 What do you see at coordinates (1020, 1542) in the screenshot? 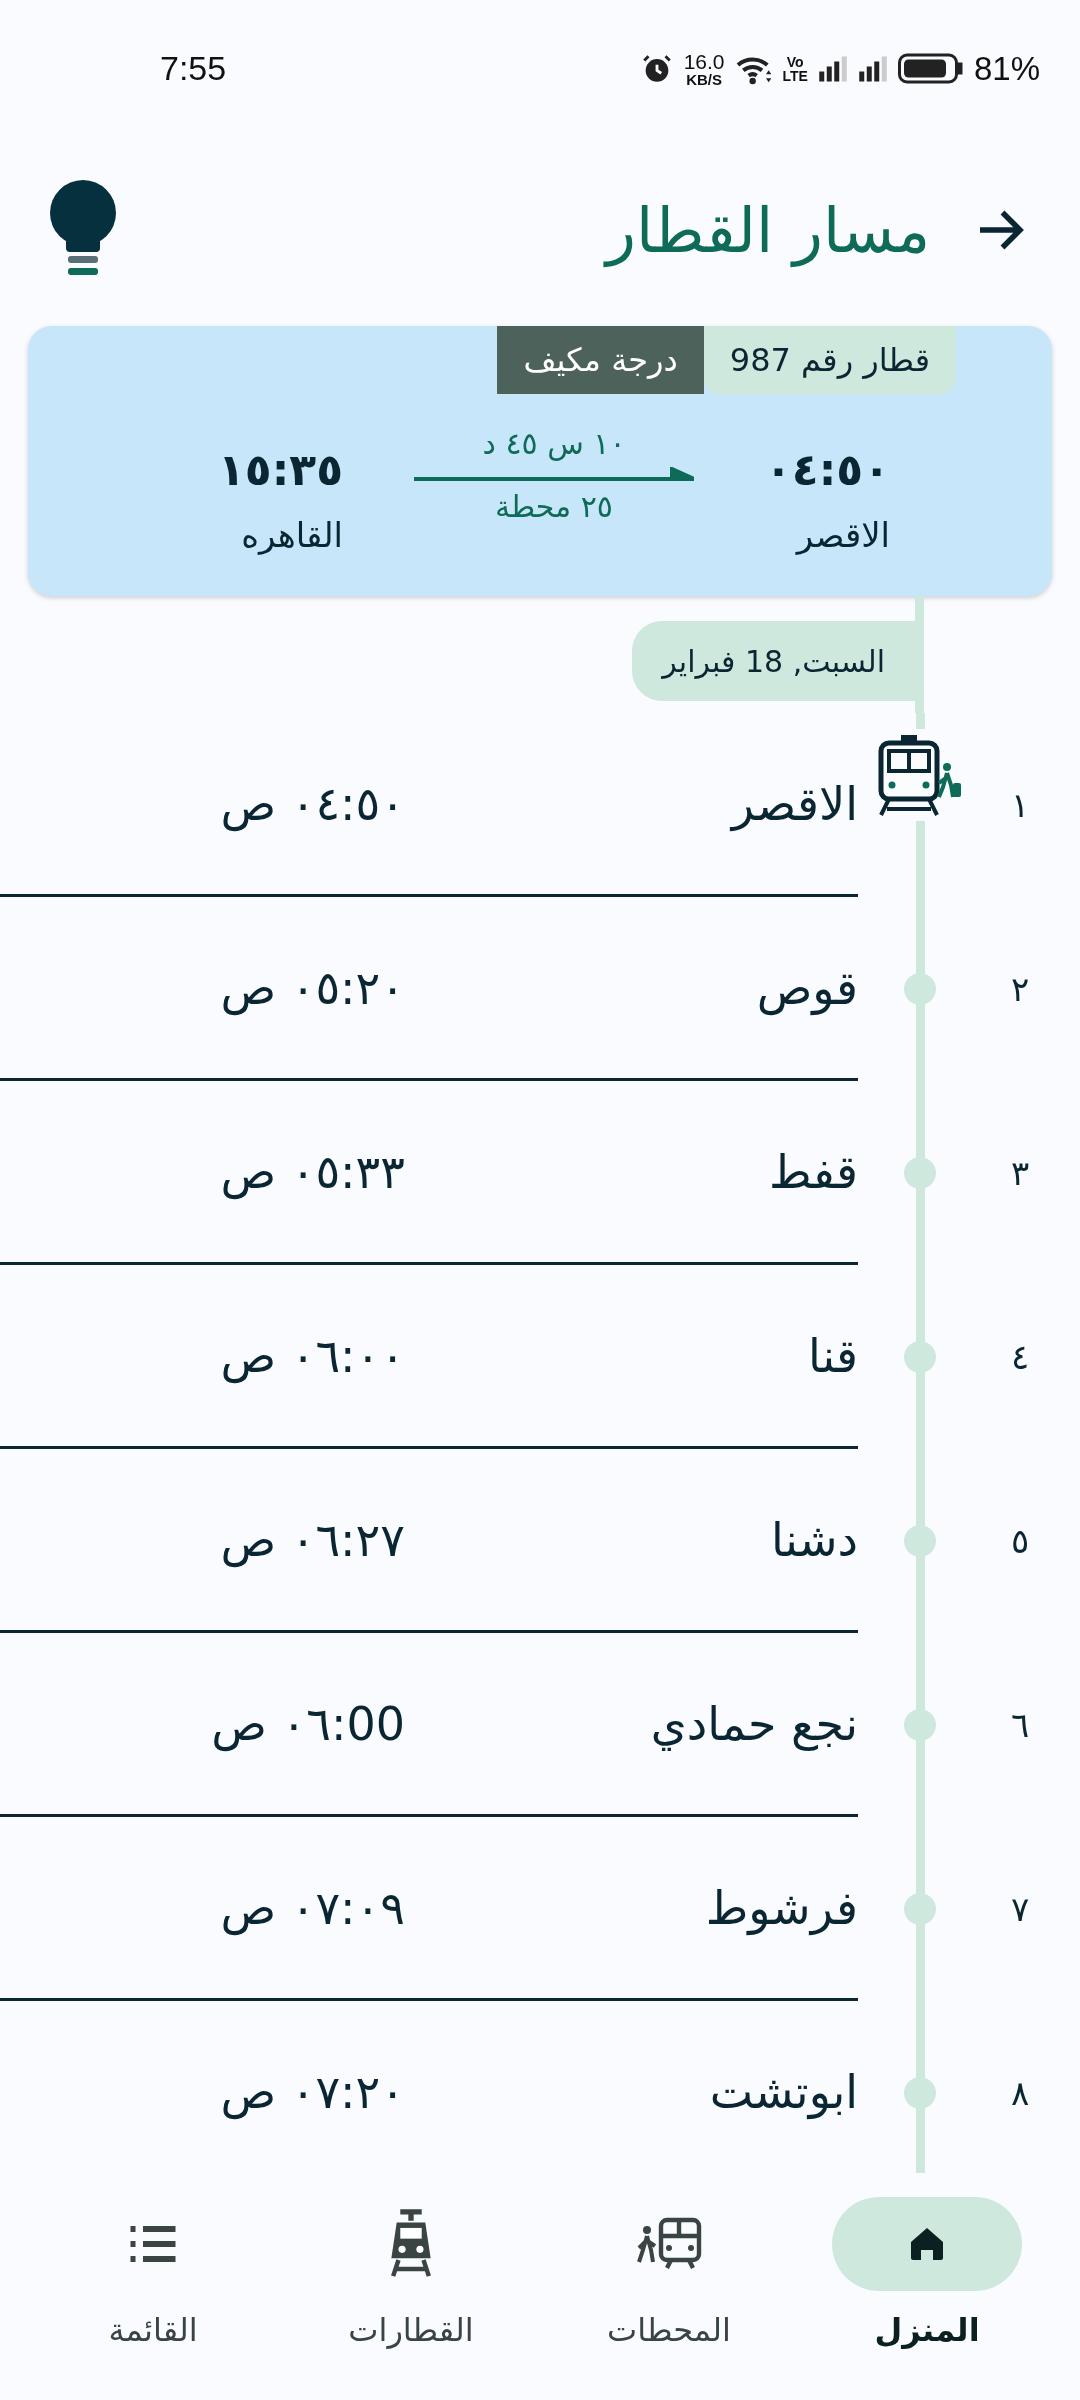
I see `stop-number: ٥` at bounding box center [1020, 1542].